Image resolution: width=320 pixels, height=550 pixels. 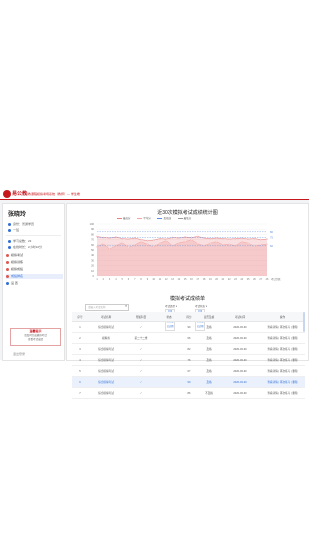 What do you see at coordinates (17, 255) in the screenshot?
I see `sidebar-item-label: 模拟考试` at bounding box center [17, 255].